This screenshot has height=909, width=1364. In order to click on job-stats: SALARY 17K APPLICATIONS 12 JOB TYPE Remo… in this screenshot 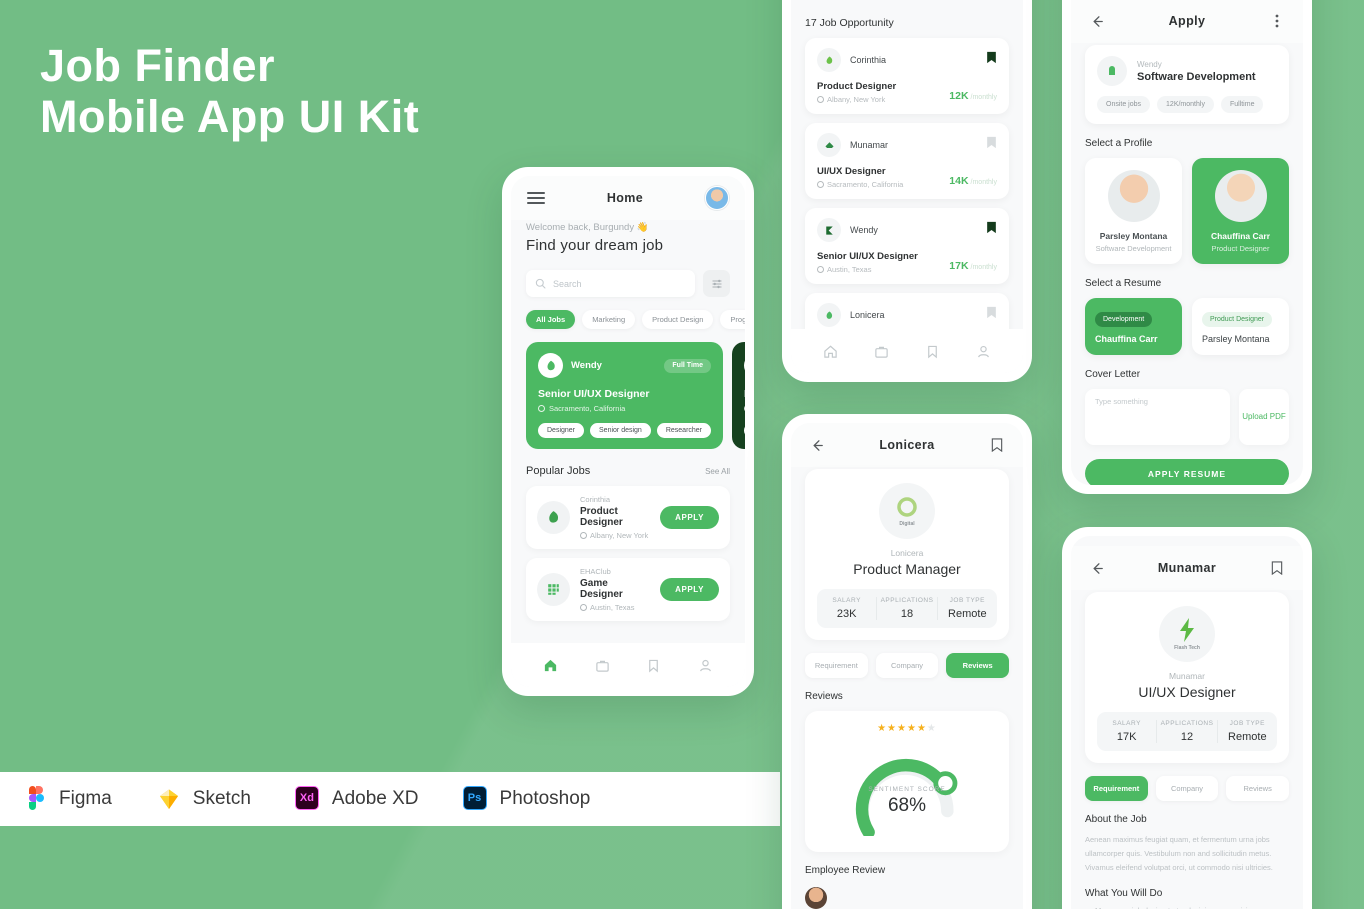, I will do `click(1187, 731)`.